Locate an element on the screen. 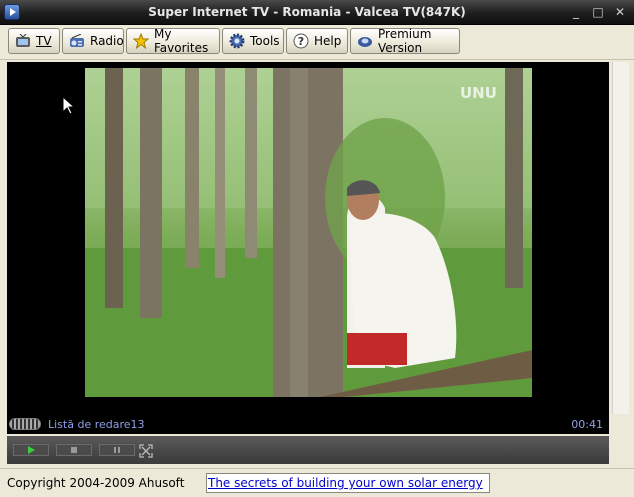 The width and height of the screenshot is (634, 497). stop-icon is located at coordinates (74, 450).